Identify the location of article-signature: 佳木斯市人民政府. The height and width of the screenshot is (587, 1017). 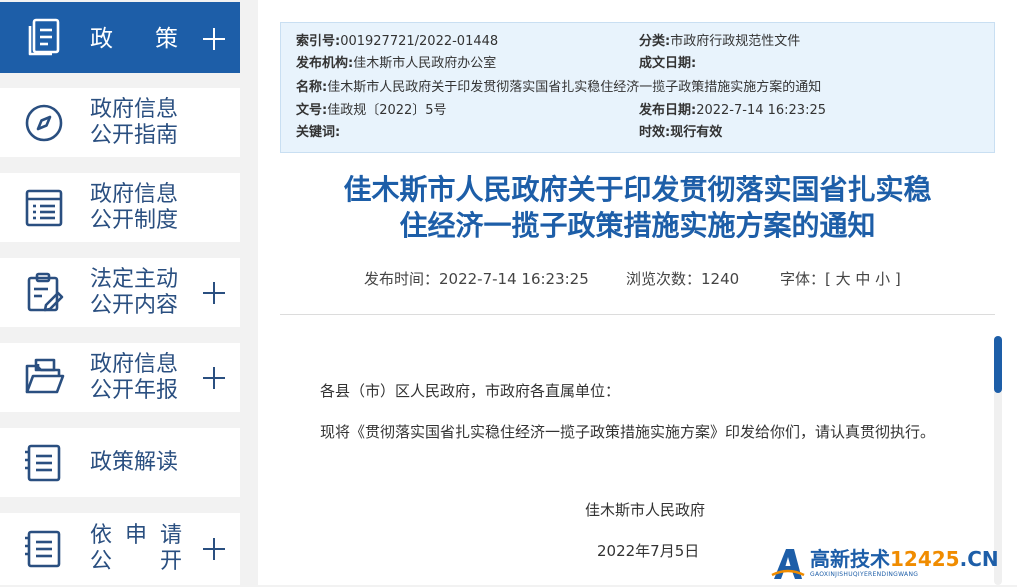
(645, 510).